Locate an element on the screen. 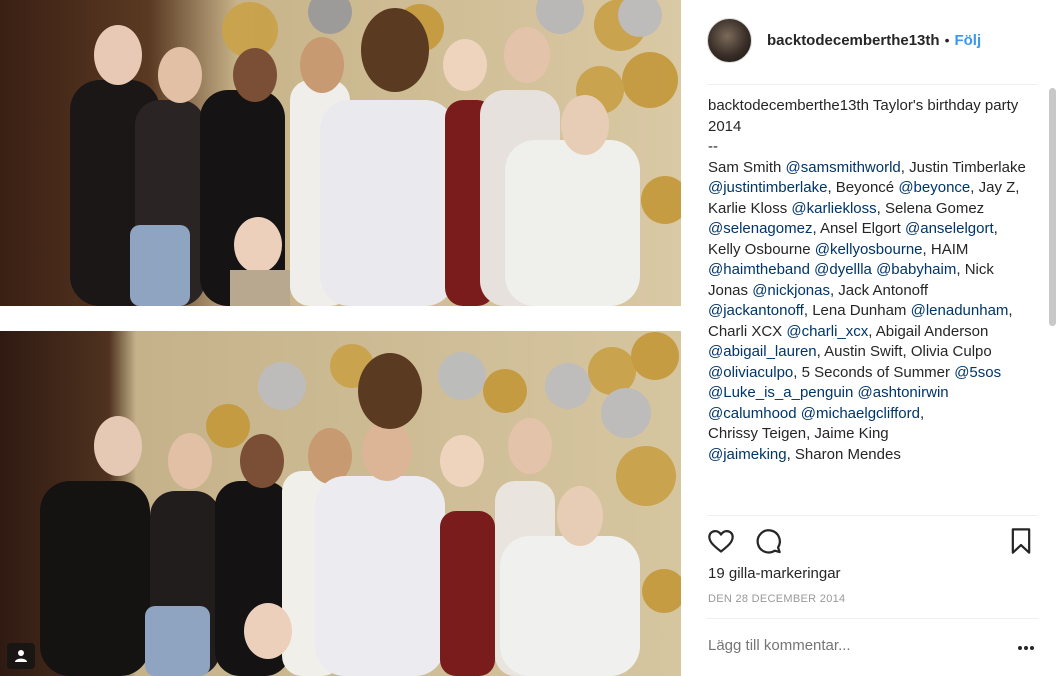  caption-mention: @5sos is located at coordinates (977, 372).